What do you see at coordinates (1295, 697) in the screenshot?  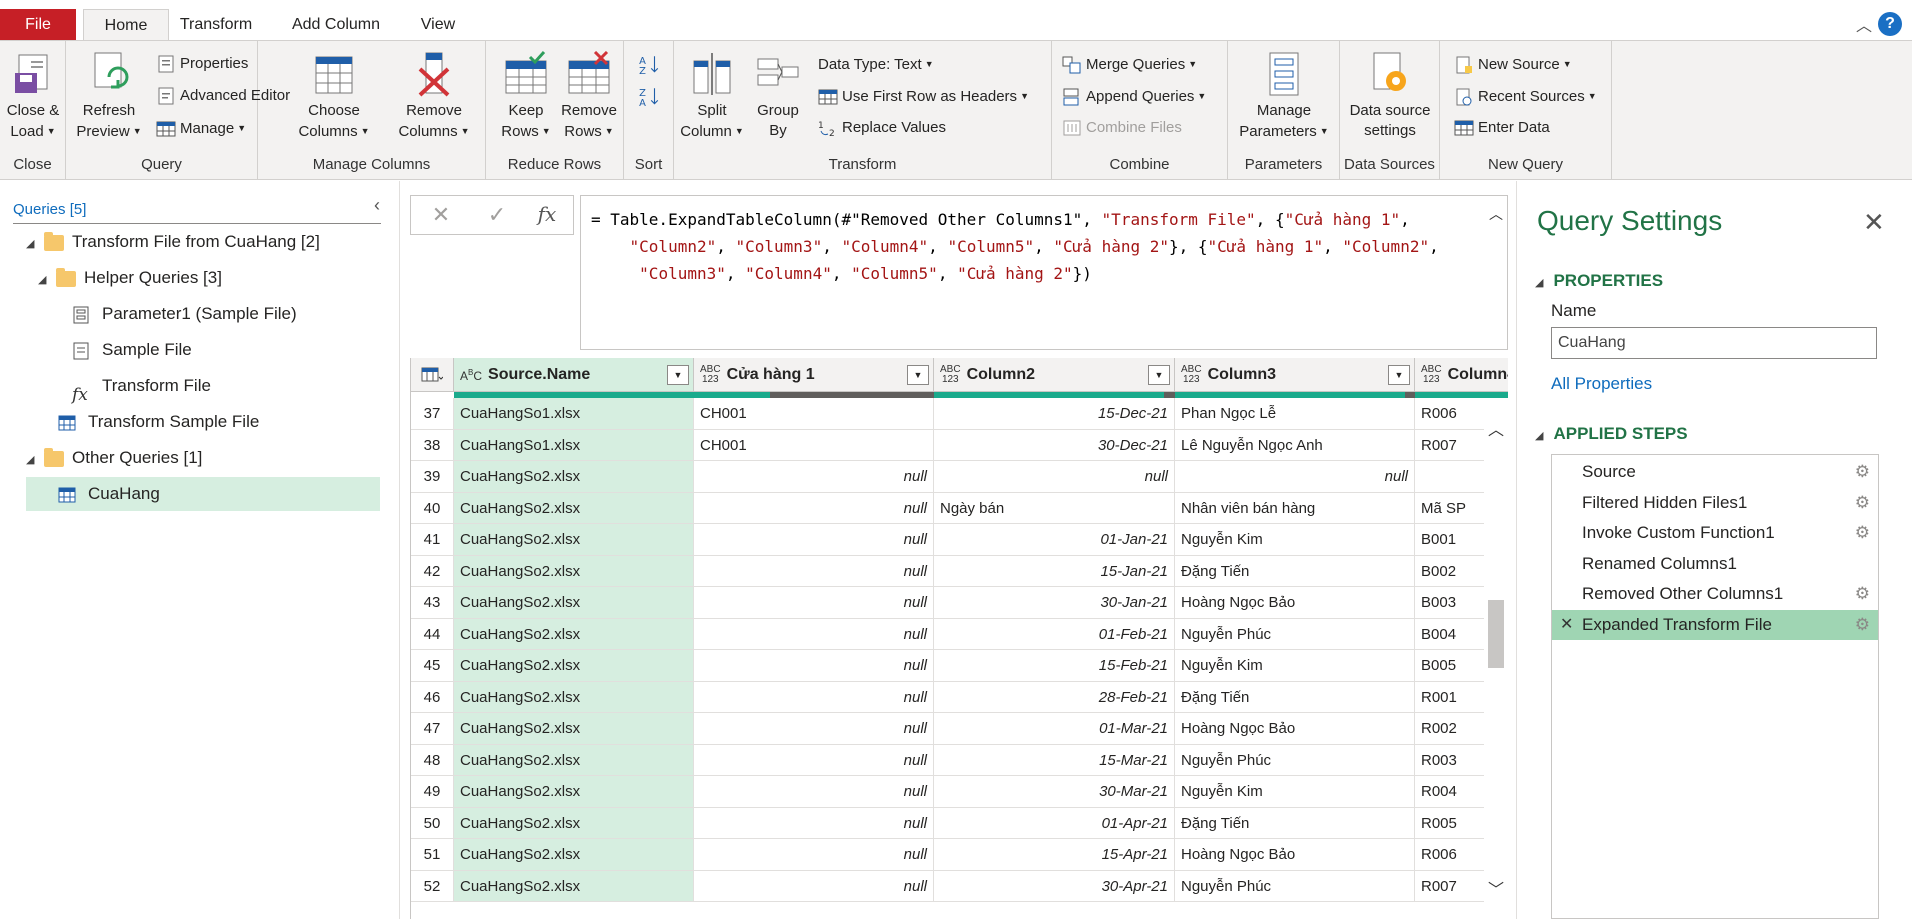 I see `cell-column3: Đặng Tiến` at bounding box center [1295, 697].